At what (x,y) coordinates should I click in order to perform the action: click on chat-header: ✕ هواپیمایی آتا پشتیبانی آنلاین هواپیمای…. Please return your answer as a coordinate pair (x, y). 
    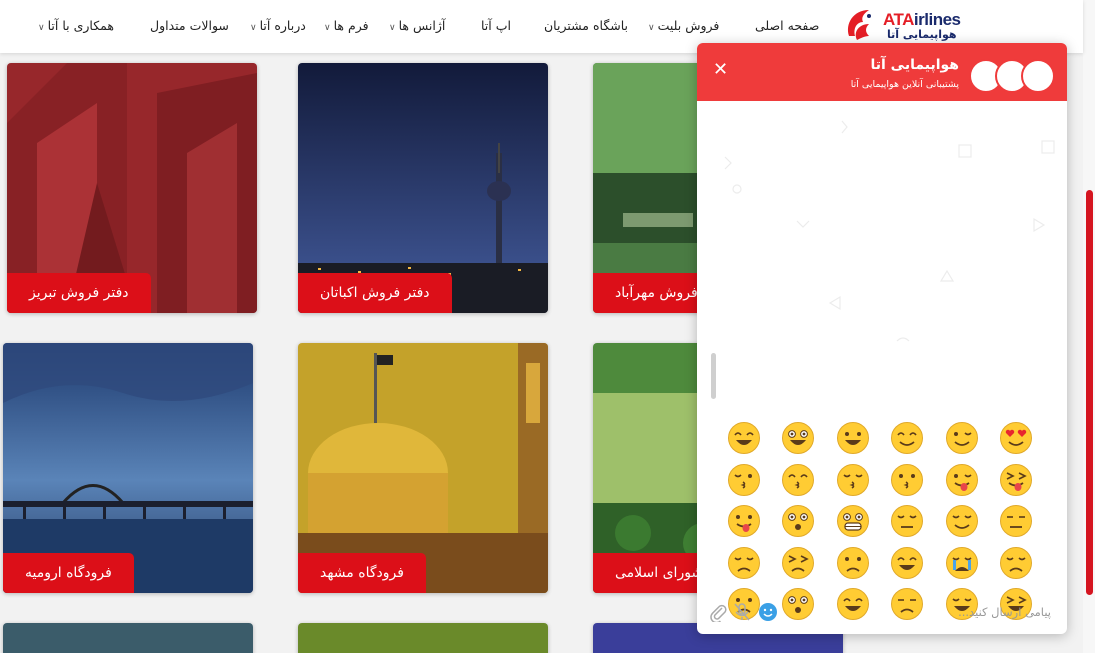
    Looking at the image, I should click on (882, 72).